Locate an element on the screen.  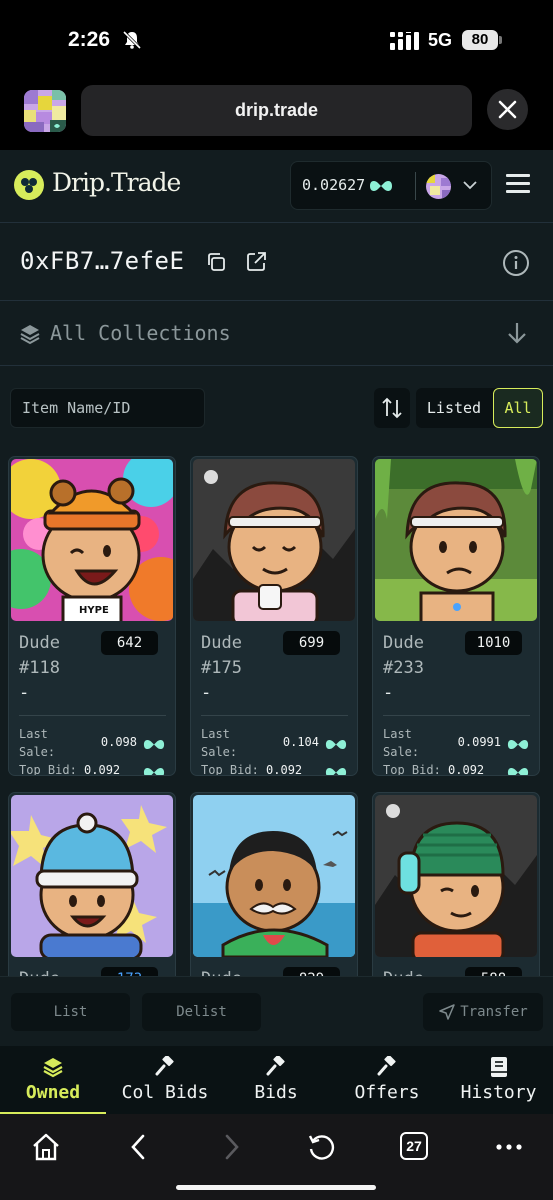
more-icon is located at coordinates (509, 1147).